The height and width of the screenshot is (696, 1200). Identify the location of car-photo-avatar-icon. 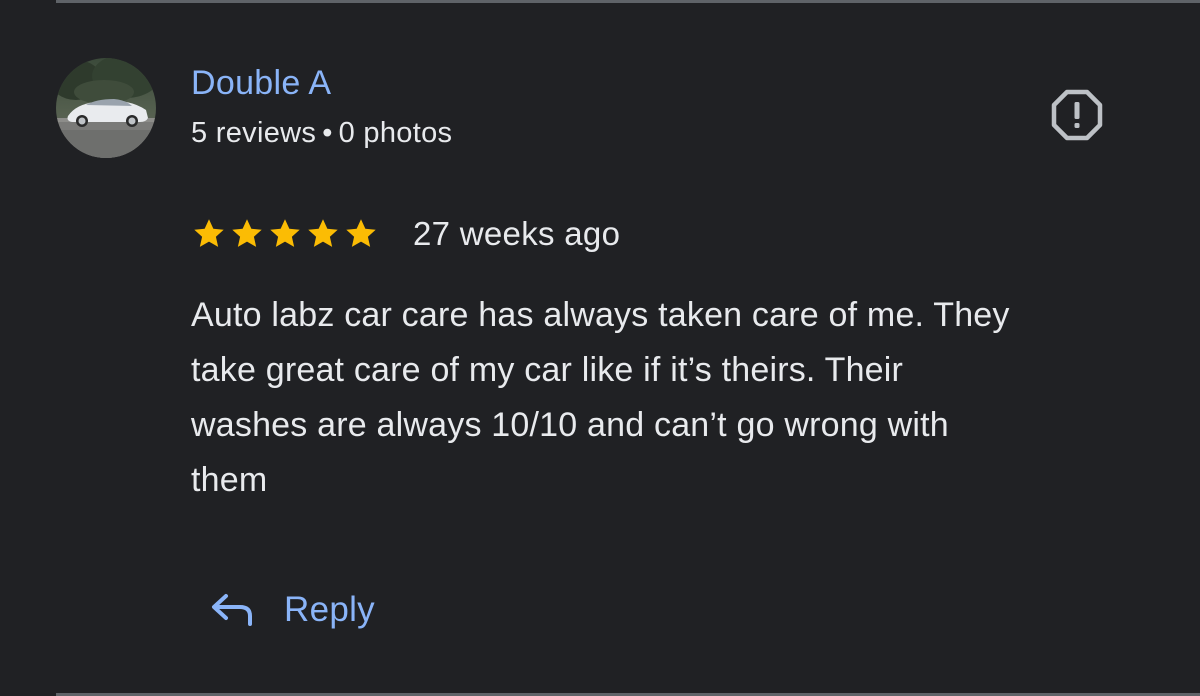
(106, 108).